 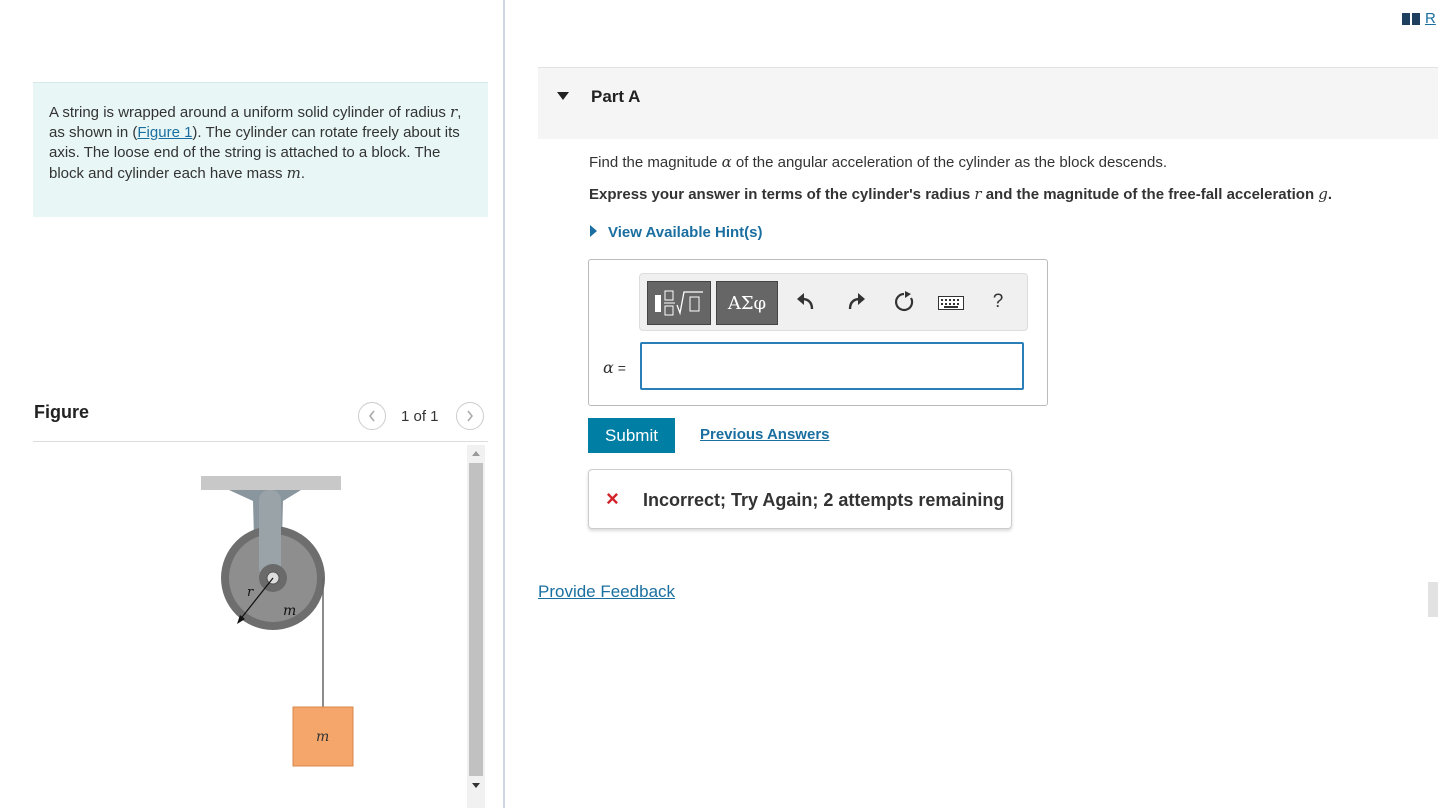 I want to click on reset-icon, so click(x=904, y=301).